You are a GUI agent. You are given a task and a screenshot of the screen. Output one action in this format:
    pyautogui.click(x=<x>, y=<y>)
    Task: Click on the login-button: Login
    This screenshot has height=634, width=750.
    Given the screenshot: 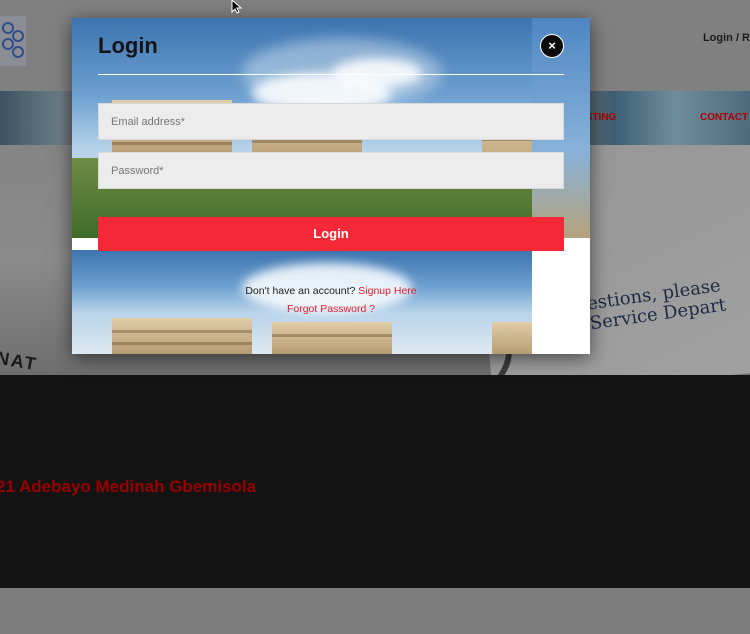 What is the action you would take?
    pyautogui.click(x=331, y=234)
    